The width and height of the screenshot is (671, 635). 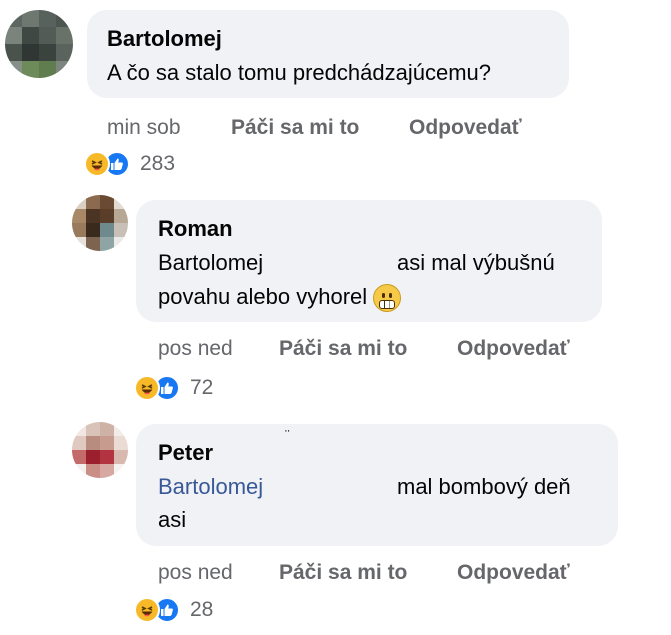 I want to click on comment-text-line: povahu alebo vyhorel, so click(x=263, y=296).